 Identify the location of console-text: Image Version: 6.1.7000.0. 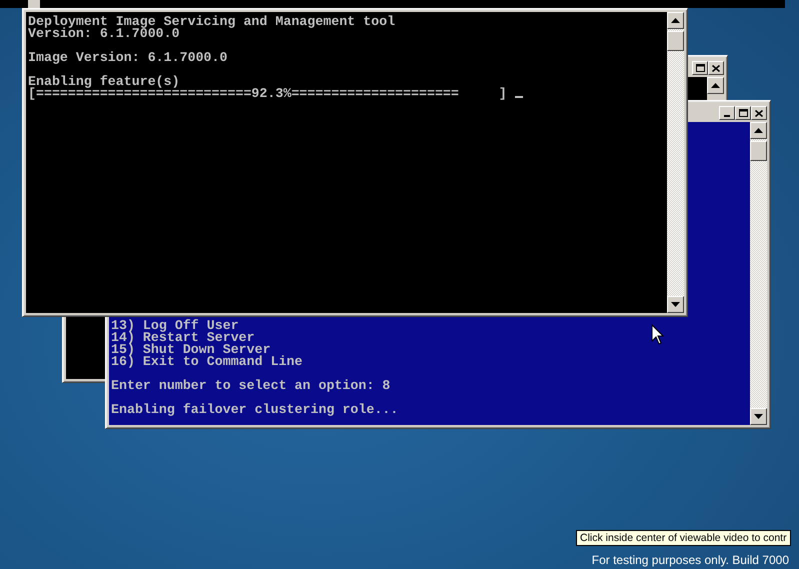
(128, 57).